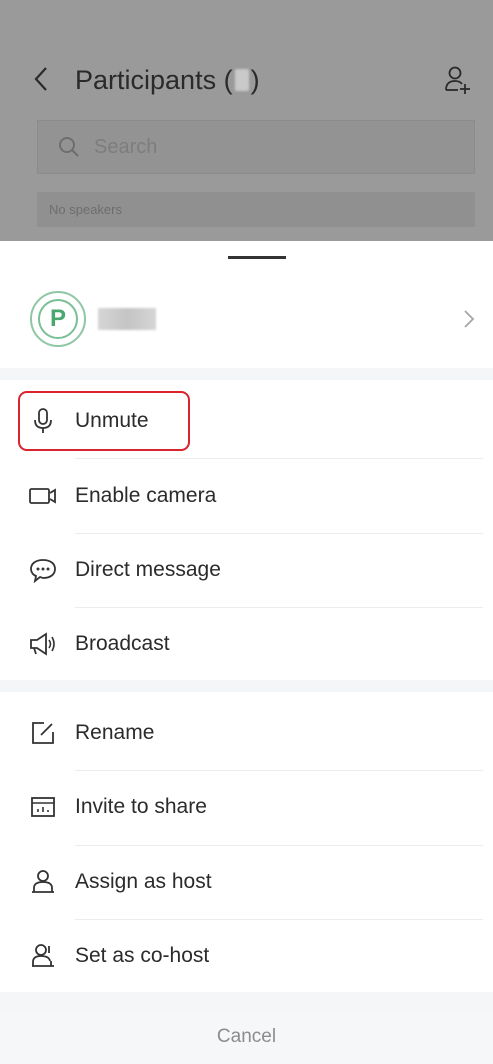 The width and height of the screenshot is (493, 1064). Describe the element at coordinates (241, 80) in the screenshot. I see `participant-count-redacted` at that location.